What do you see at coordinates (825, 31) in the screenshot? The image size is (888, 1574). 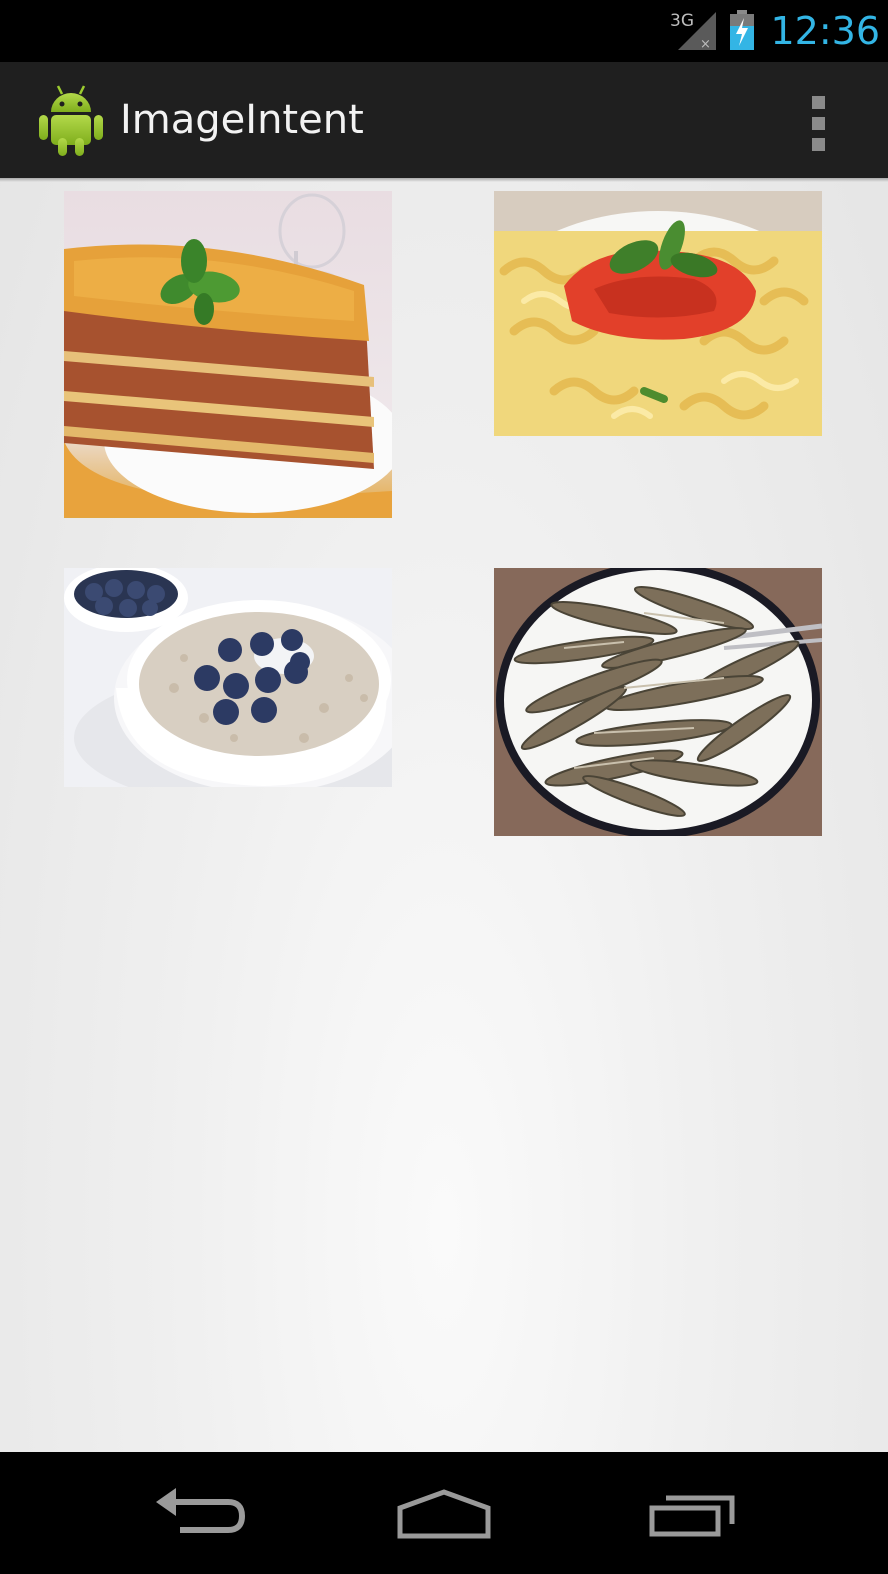 I see `clock: 12:36` at bounding box center [825, 31].